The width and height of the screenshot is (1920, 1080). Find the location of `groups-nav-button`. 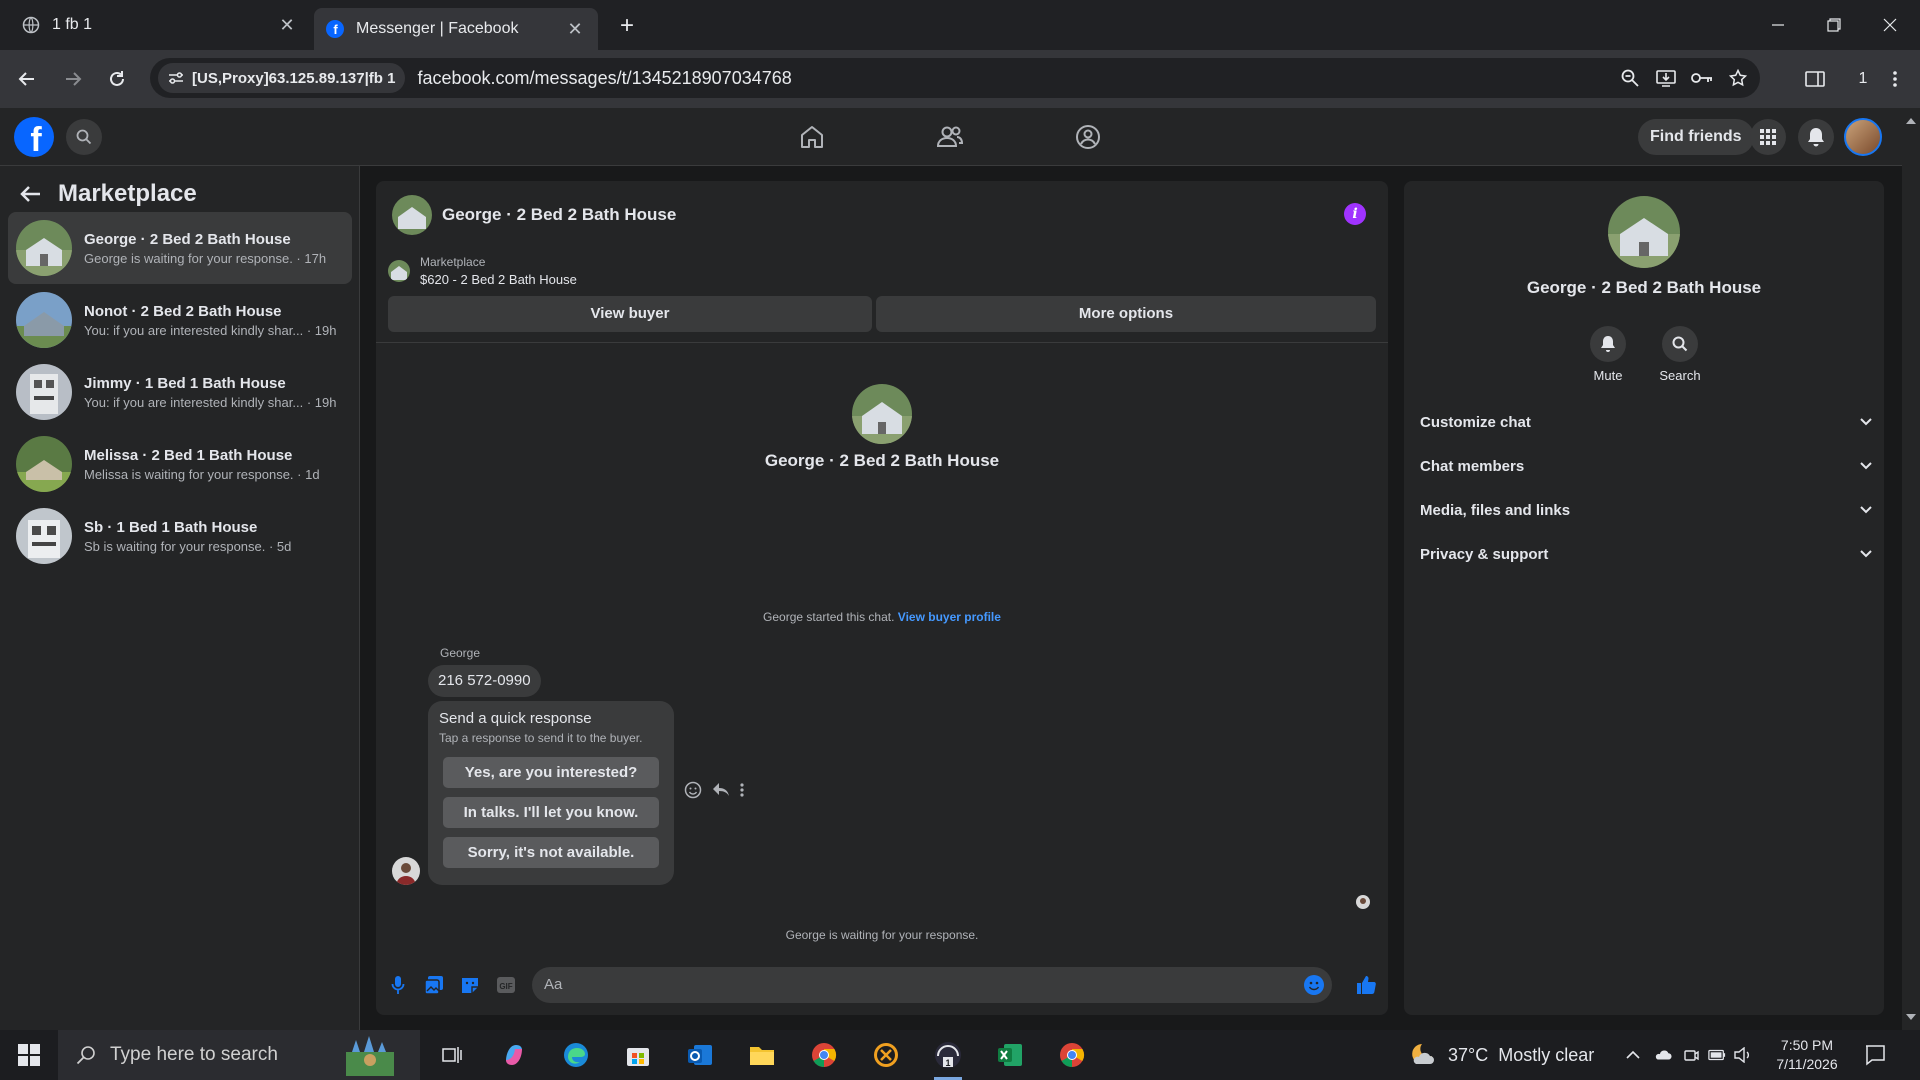

groups-nav-button is located at coordinates (1088, 137).